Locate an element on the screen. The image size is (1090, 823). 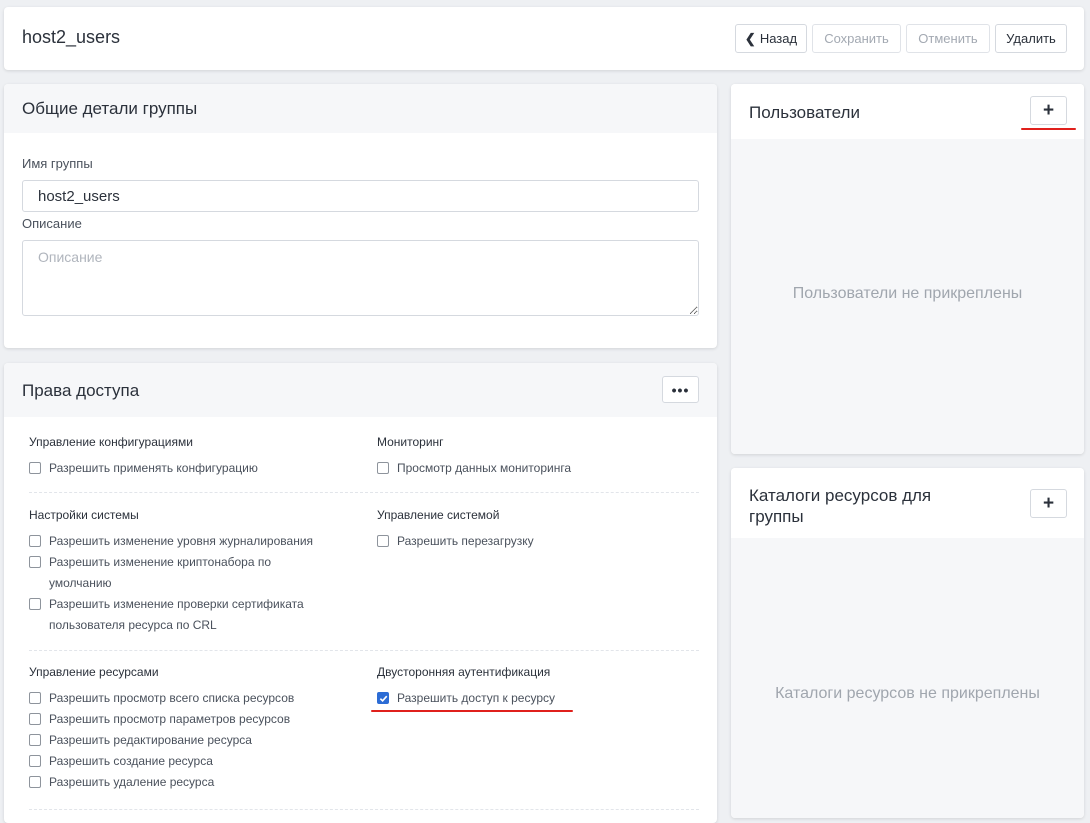
more-options-button: ••• is located at coordinates (680, 389).